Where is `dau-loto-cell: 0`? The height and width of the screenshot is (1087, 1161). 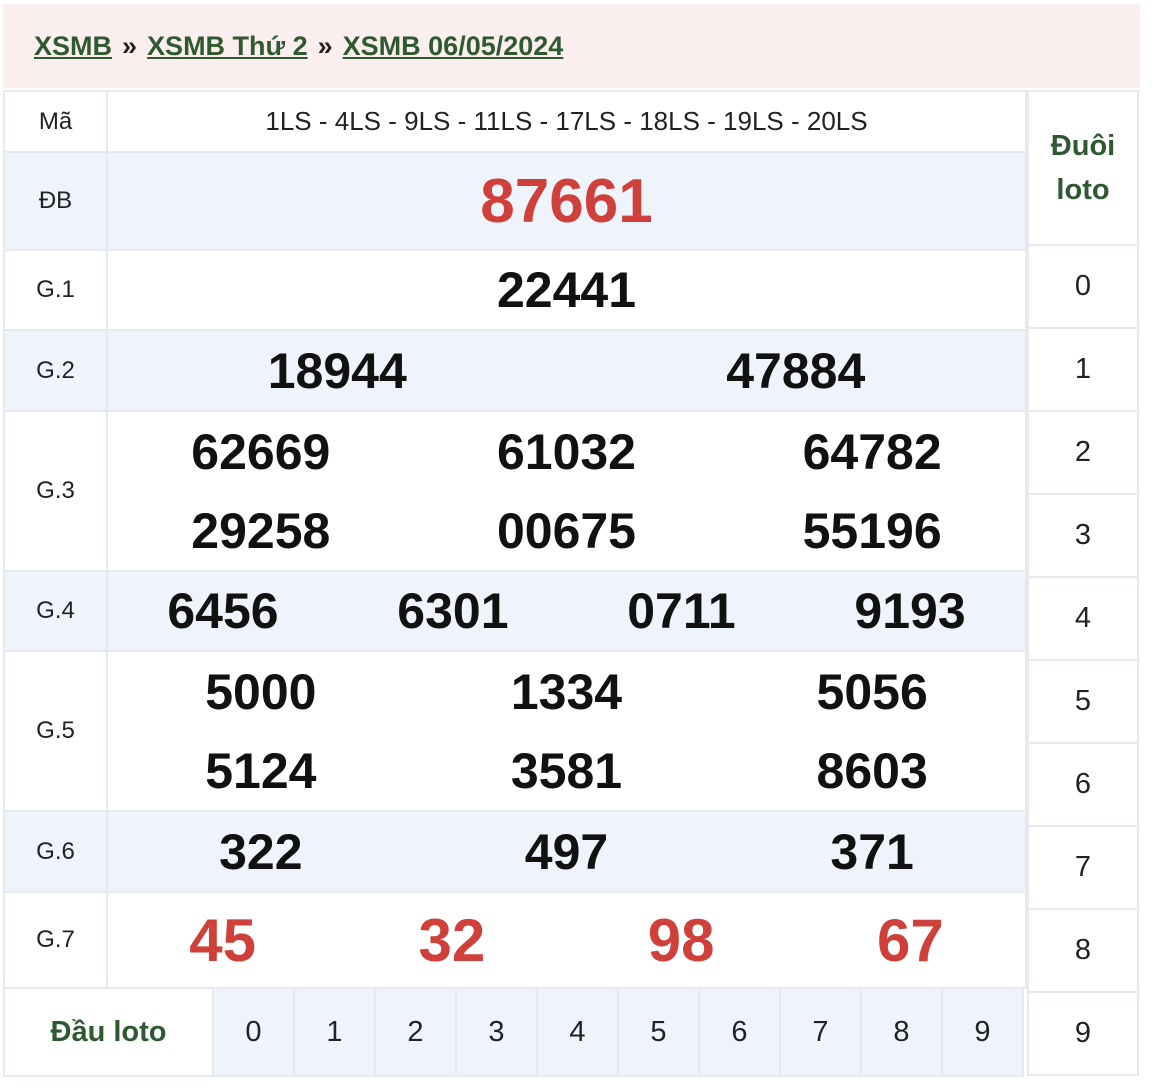 dau-loto-cell: 0 is located at coordinates (253, 1032).